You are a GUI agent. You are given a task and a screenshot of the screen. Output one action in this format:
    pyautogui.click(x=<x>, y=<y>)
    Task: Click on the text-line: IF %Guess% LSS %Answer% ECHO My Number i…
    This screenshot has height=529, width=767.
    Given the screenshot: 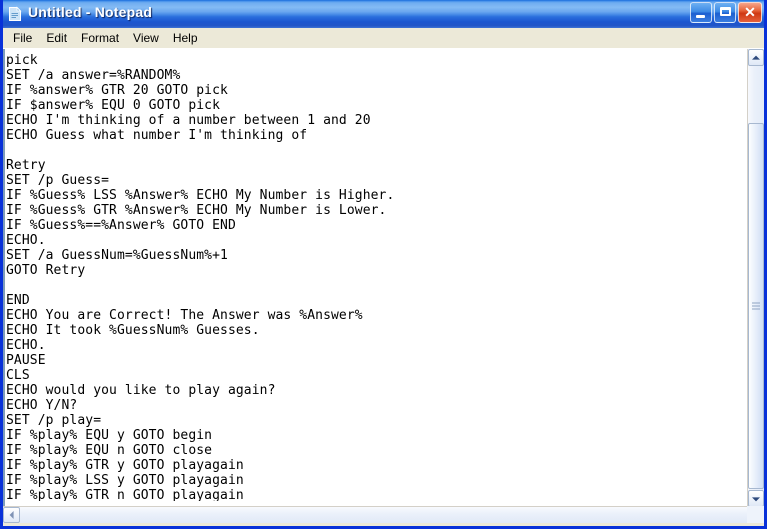 What is the action you would take?
    pyautogui.click(x=200, y=195)
    